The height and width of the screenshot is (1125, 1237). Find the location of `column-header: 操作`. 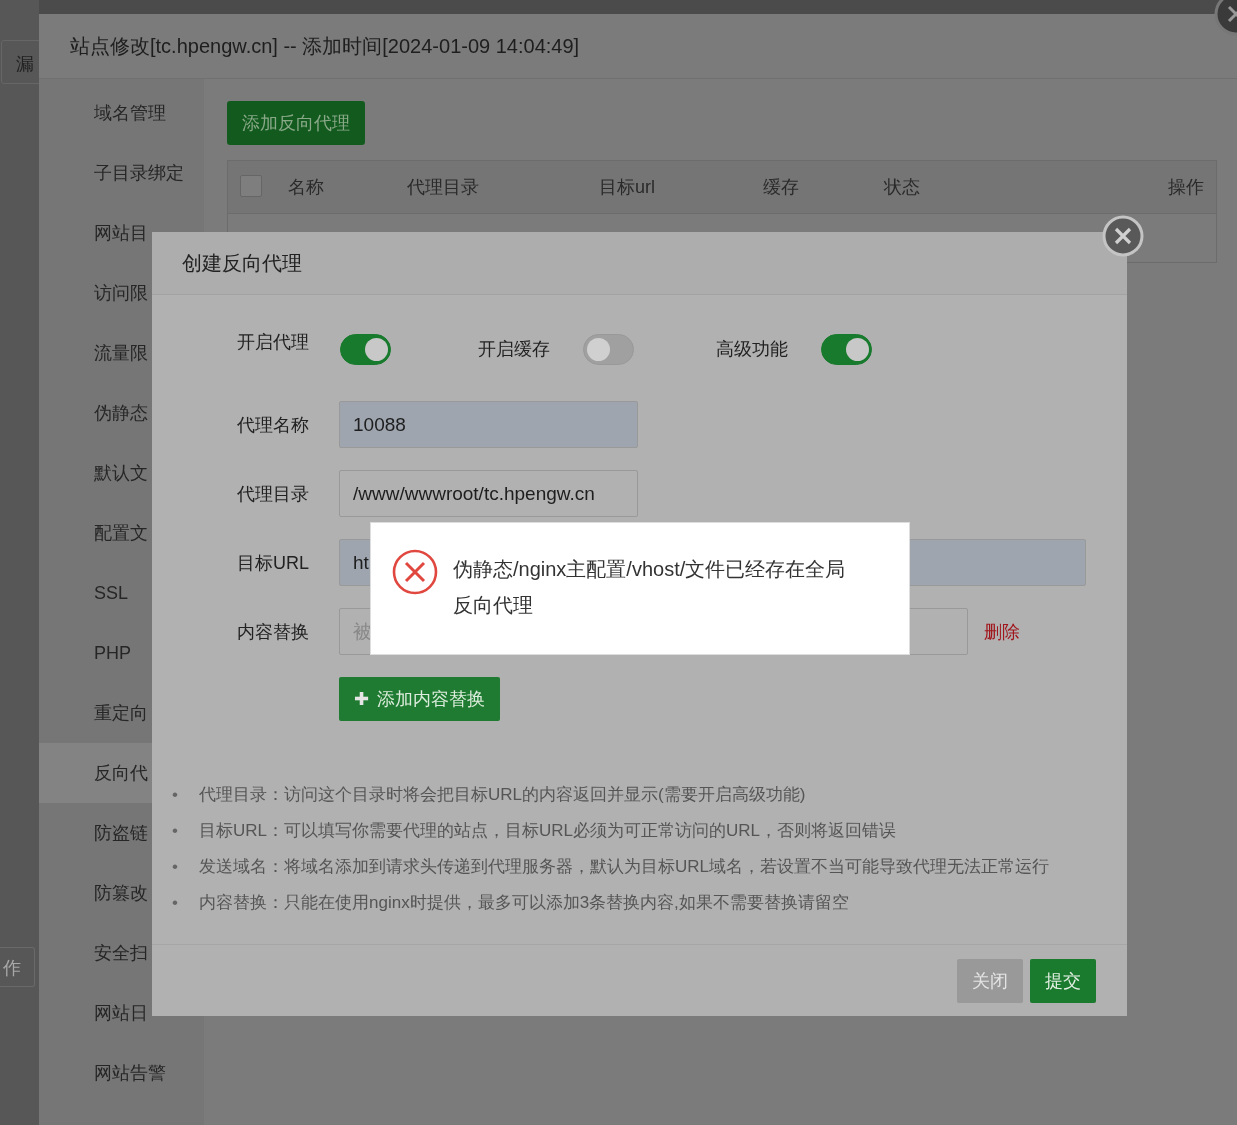

column-header: 操作 is located at coordinates (1186, 187).